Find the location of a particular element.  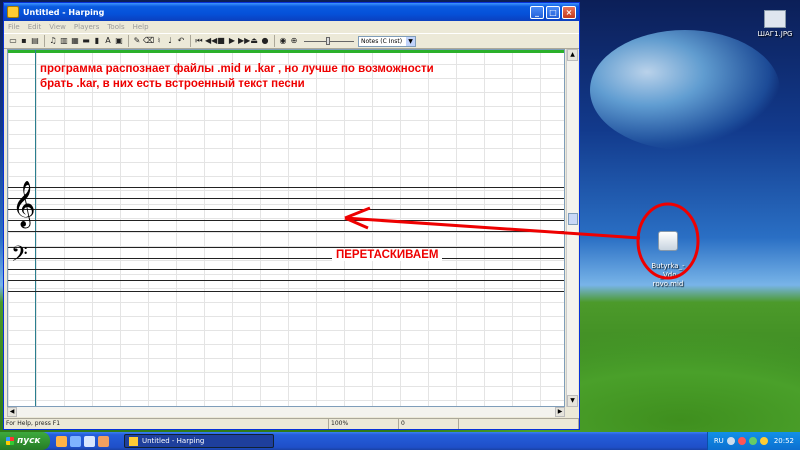

menu-edit: Edit is located at coordinates (35, 27).